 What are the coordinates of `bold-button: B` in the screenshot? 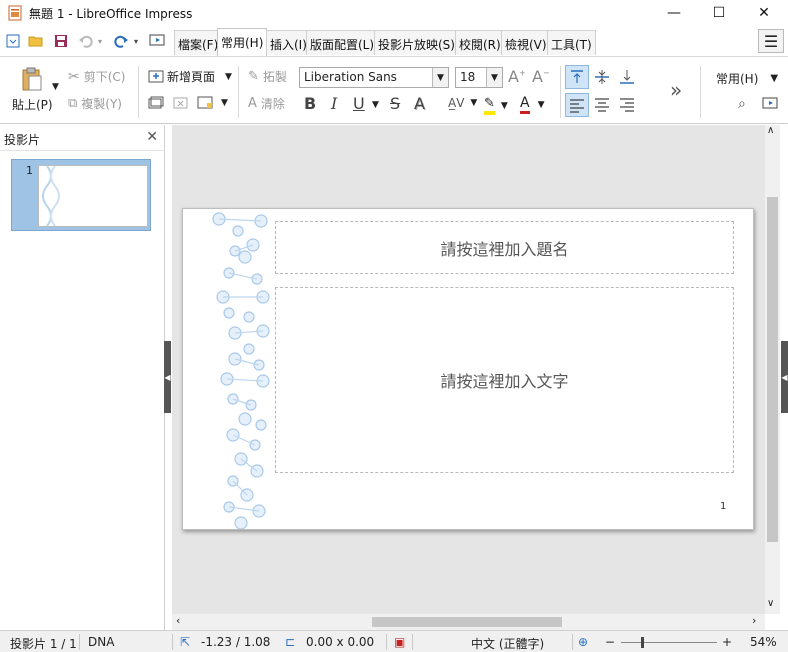 It's located at (310, 103).